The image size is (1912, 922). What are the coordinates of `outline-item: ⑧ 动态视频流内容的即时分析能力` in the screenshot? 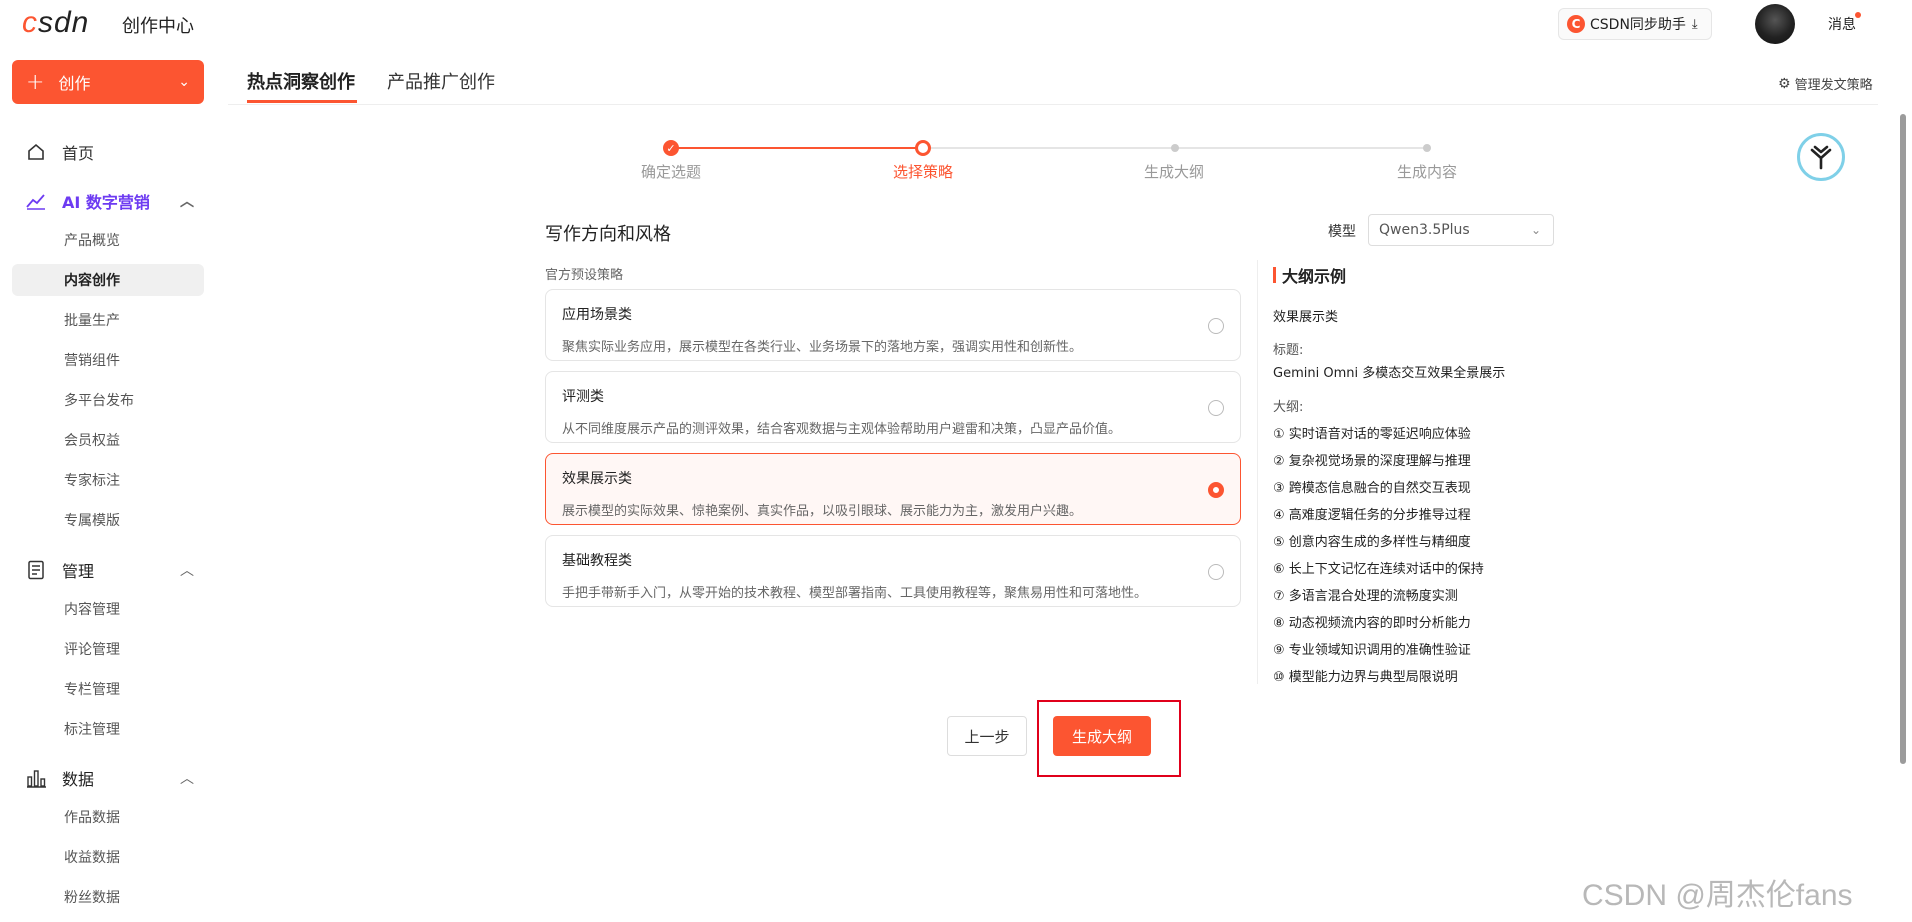 It's located at (1372, 623).